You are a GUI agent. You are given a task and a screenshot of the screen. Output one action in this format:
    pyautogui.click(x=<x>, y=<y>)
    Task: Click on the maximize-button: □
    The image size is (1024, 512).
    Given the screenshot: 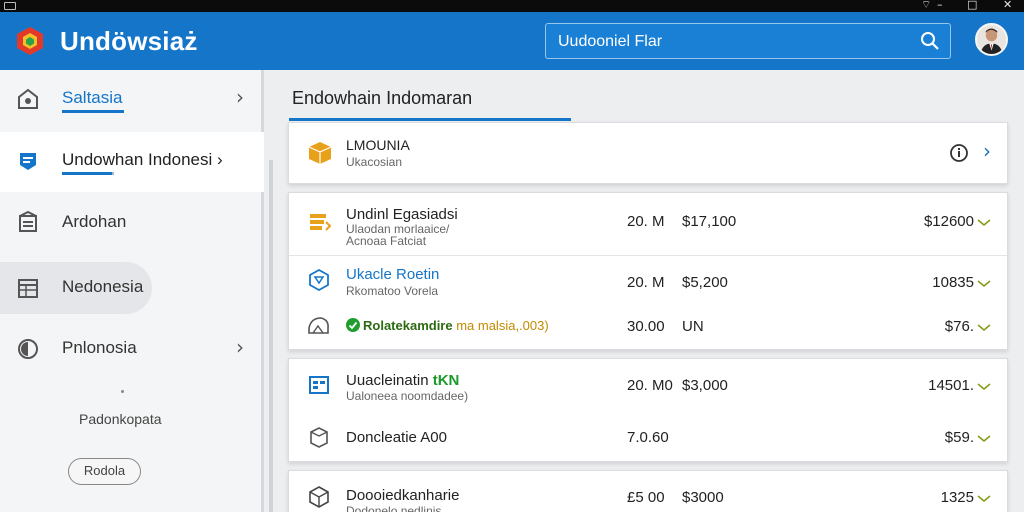 What is the action you would take?
    pyautogui.click(x=972, y=5)
    